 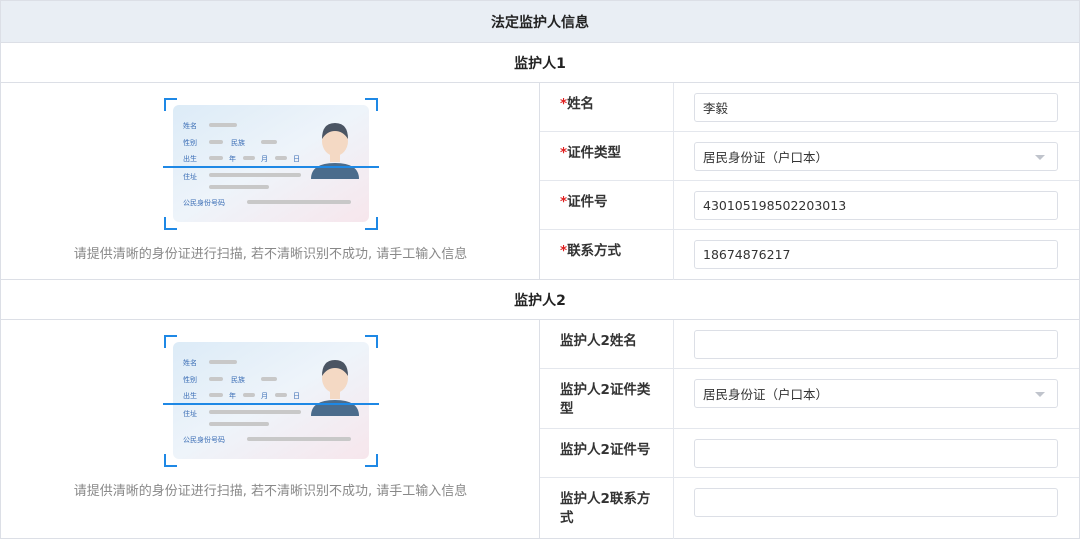 I want to click on guardian2-name-row: 监护人2姓名, so click(x=809, y=344).